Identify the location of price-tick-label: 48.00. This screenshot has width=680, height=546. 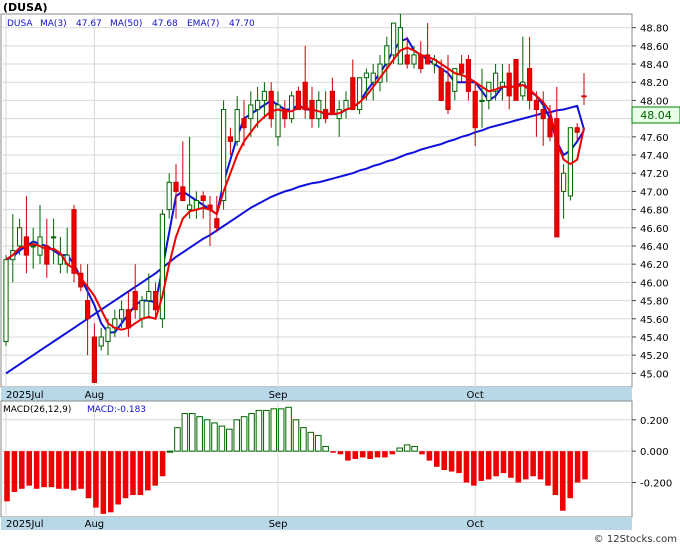
(654, 101).